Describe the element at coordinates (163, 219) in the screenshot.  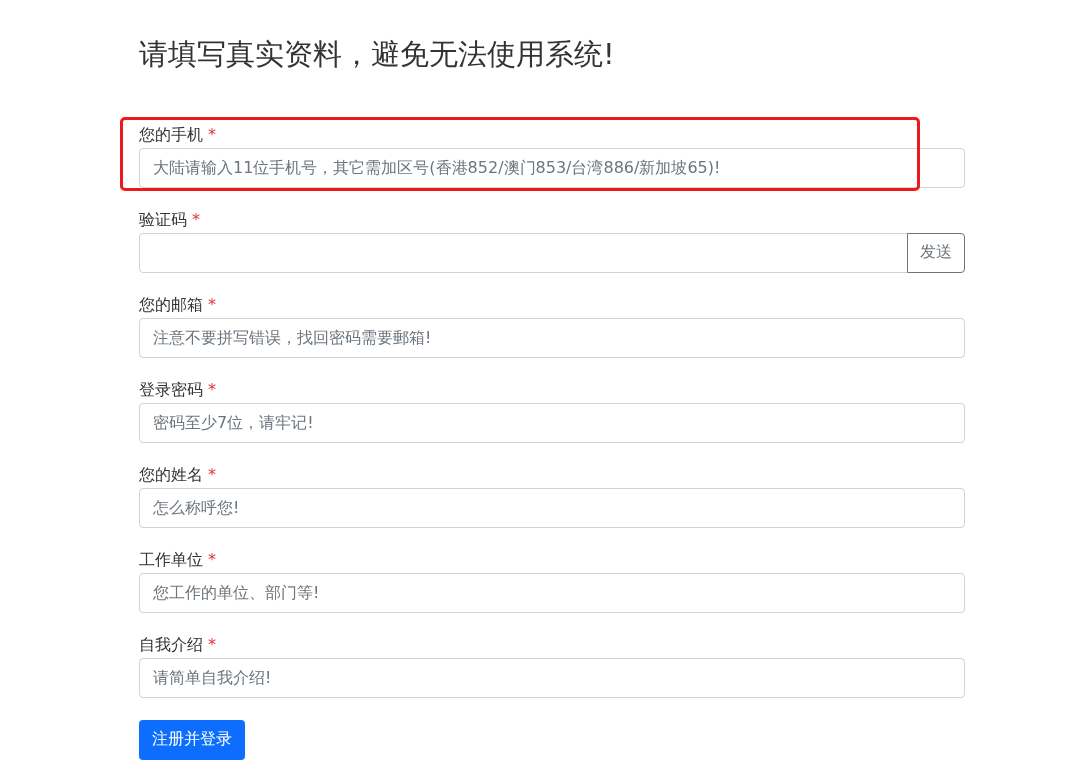
I see `field-label: 验证码` at that location.